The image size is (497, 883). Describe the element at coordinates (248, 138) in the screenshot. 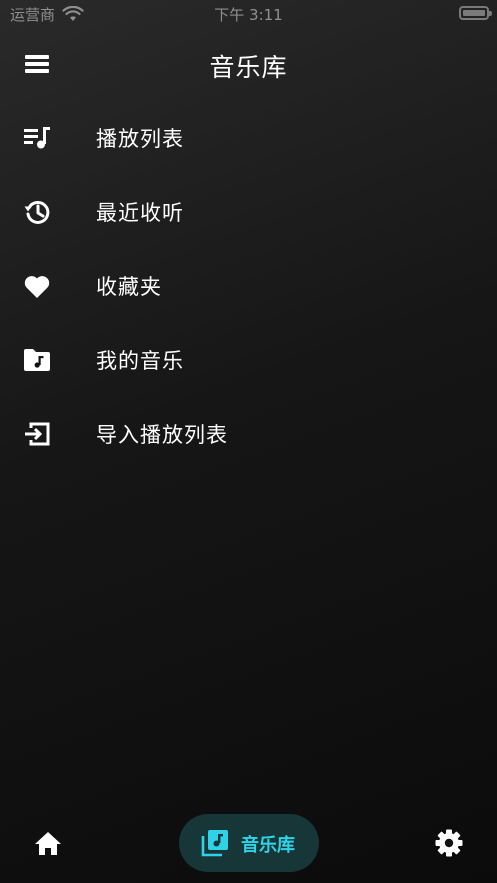

I see `menu-item-playlists: 播放列表` at that location.